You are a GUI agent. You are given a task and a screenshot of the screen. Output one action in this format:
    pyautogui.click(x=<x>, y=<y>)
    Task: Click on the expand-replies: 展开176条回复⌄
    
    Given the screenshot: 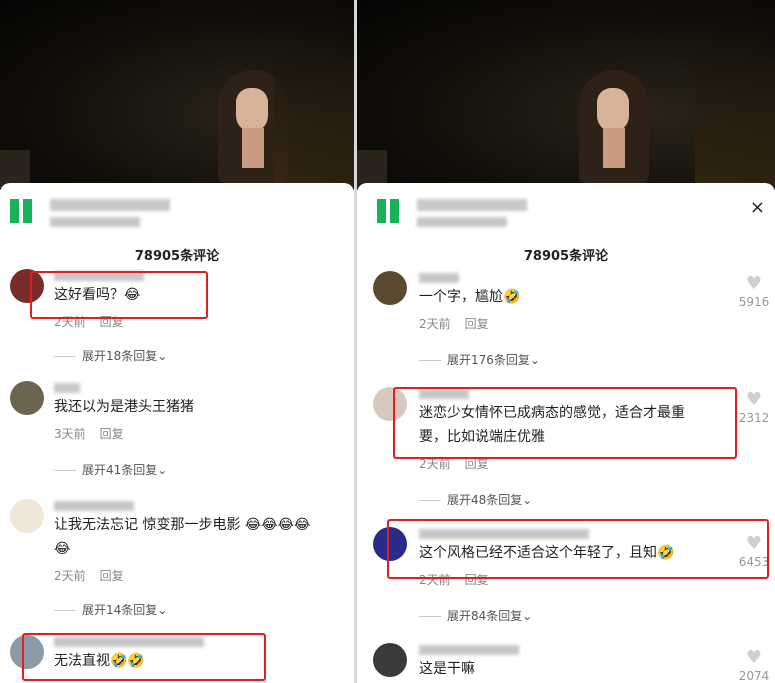 What is the action you would take?
    pyautogui.click(x=479, y=359)
    